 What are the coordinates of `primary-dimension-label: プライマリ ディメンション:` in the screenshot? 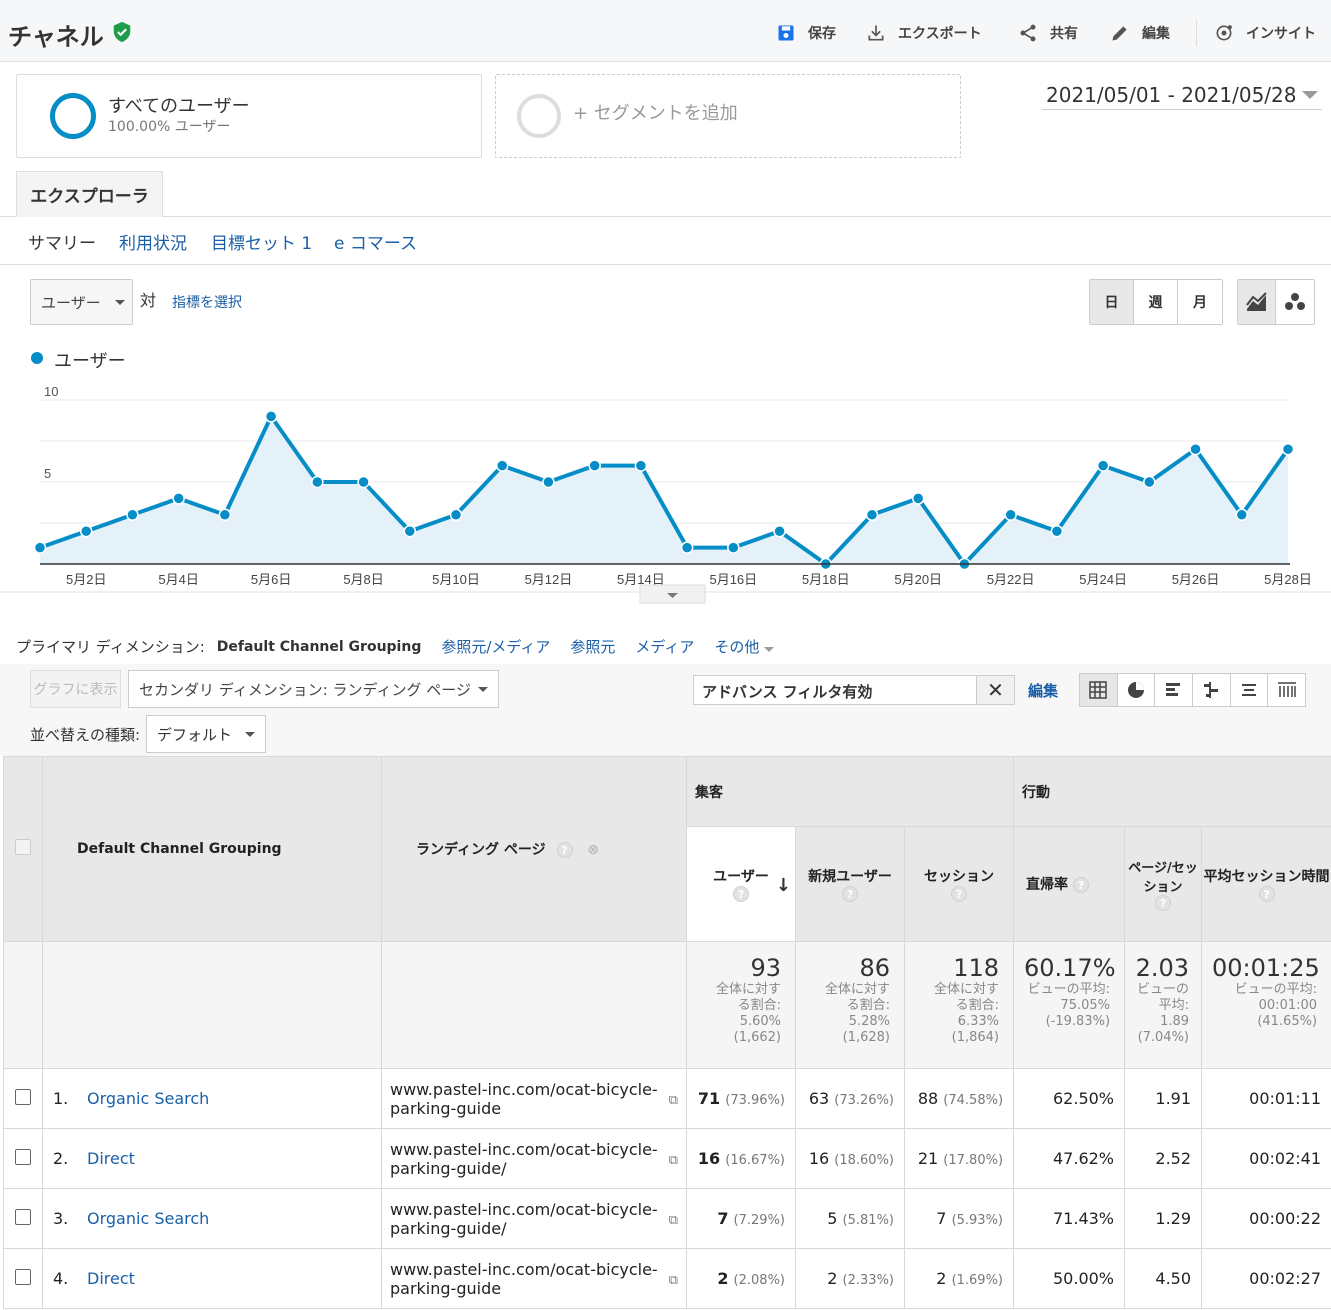 It's located at (110, 647).